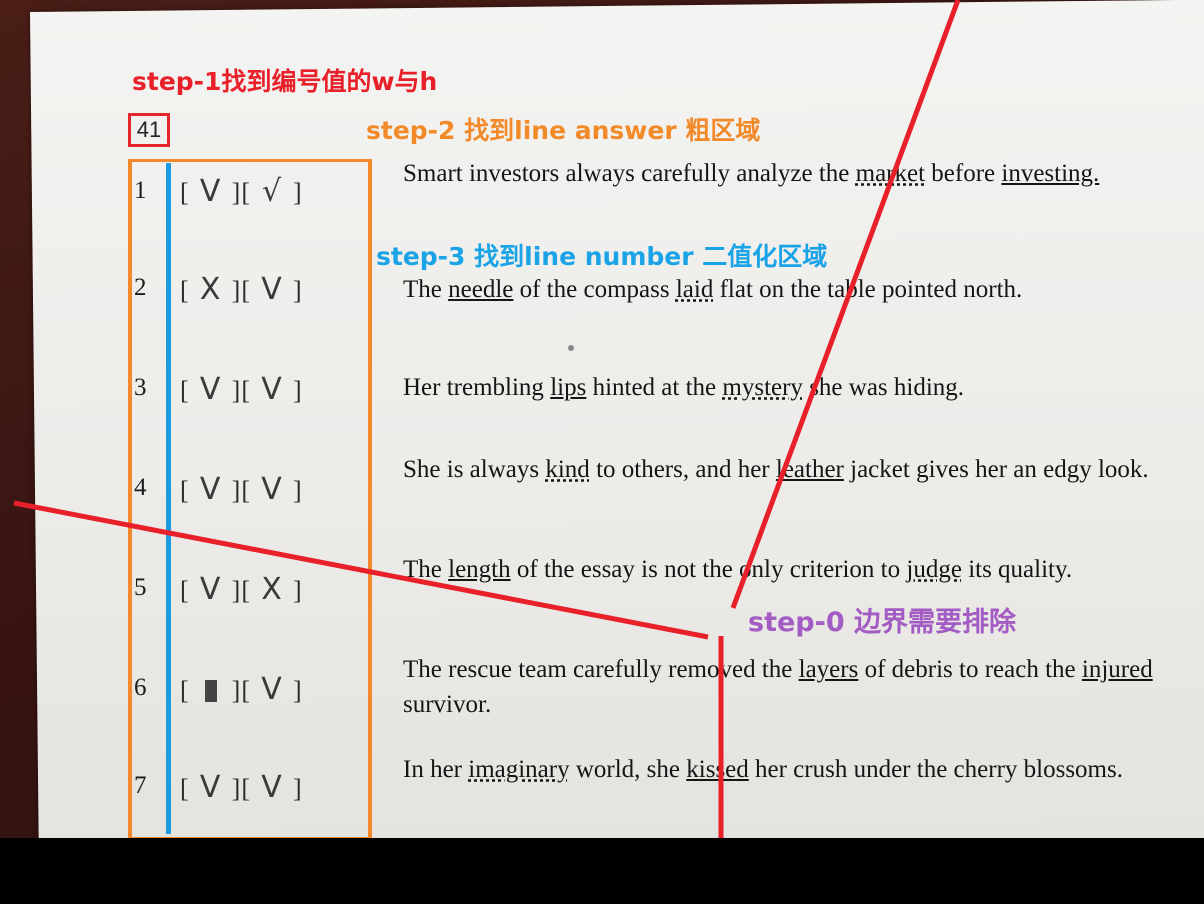  Describe the element at coordinates (602, 871) in the screenshot. I see `black-padding` at that location.